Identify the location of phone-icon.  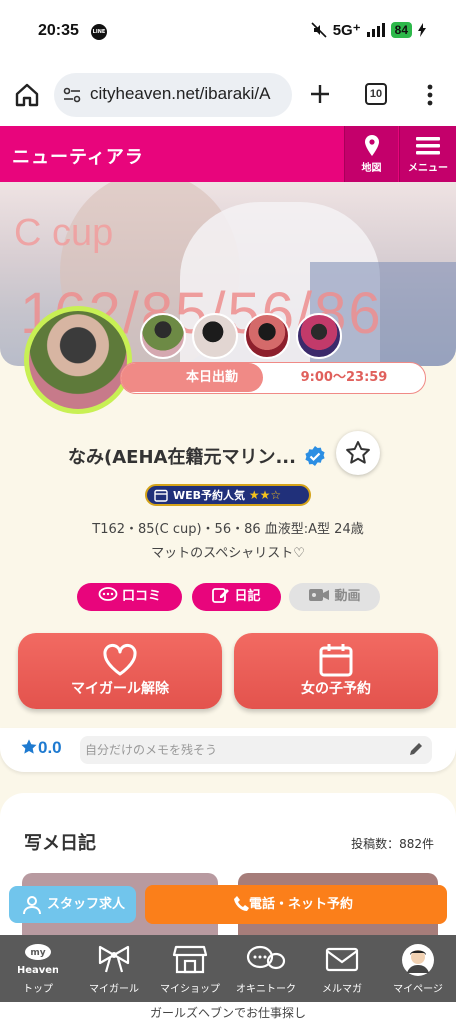
(241, 903).